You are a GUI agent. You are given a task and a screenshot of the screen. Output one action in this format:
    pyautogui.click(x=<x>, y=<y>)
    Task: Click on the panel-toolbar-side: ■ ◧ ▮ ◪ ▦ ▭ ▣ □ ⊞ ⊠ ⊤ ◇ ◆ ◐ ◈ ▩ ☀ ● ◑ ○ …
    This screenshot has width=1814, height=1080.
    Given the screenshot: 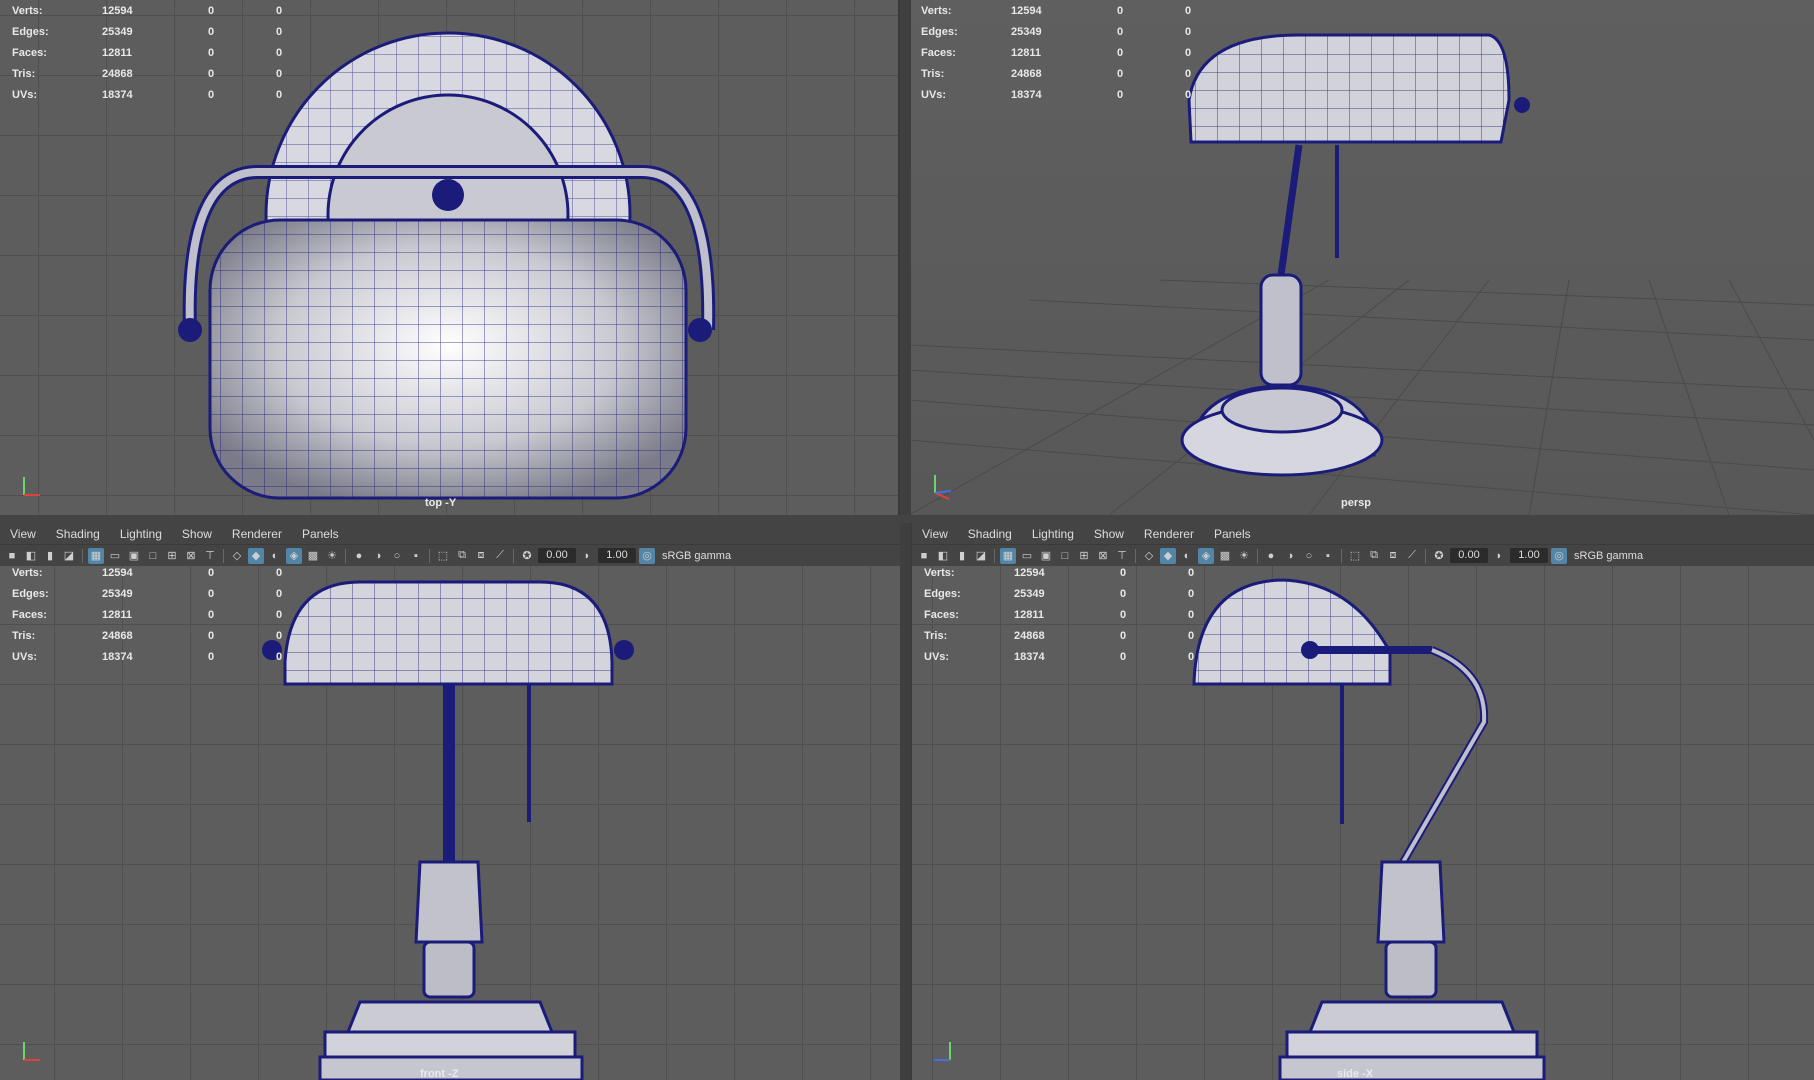 What is the action you would take?
    pyautogui.click(x=1363, y=555)
    